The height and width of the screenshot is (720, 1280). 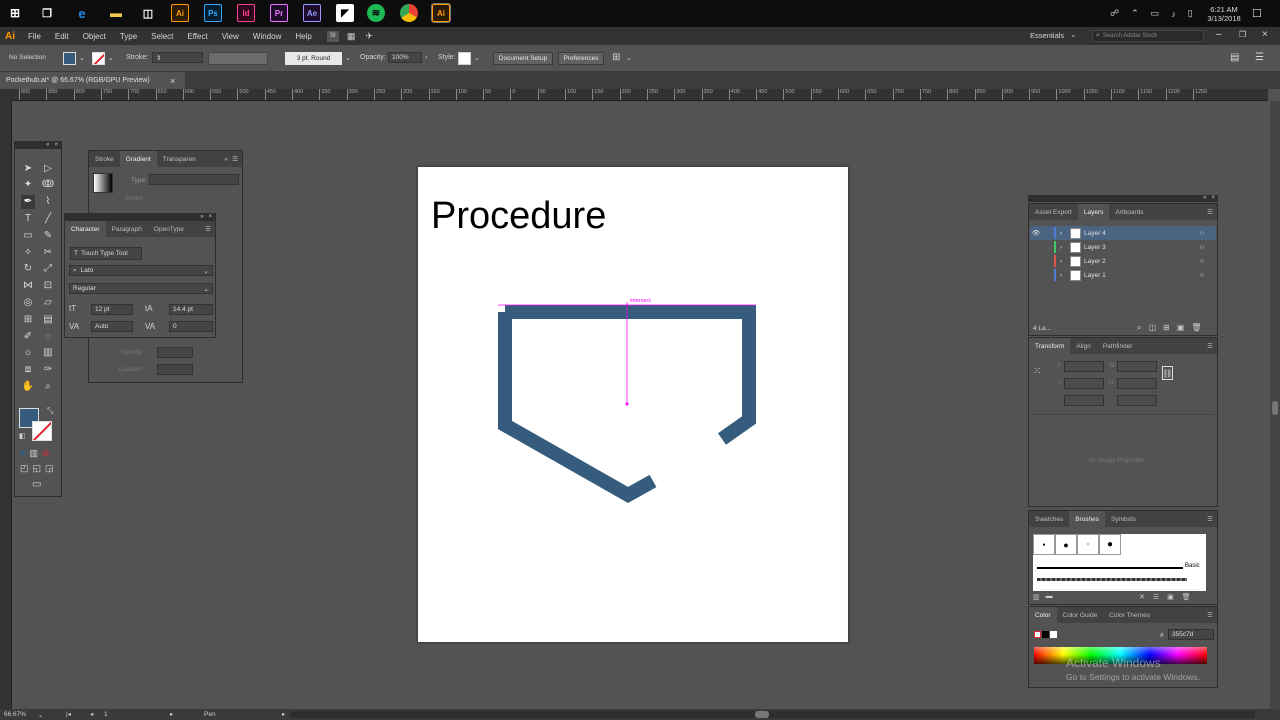 I want to click on eyedropper-tool-icon: ✐, so click(x=28, y=336).